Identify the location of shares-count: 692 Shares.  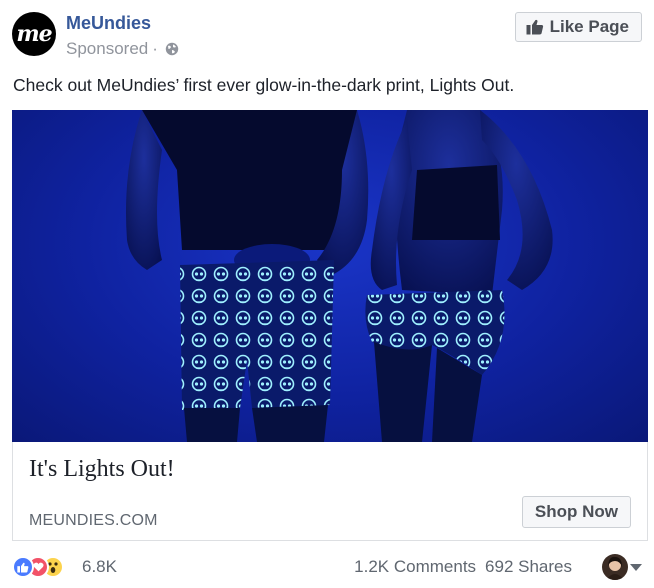
(528, 567).